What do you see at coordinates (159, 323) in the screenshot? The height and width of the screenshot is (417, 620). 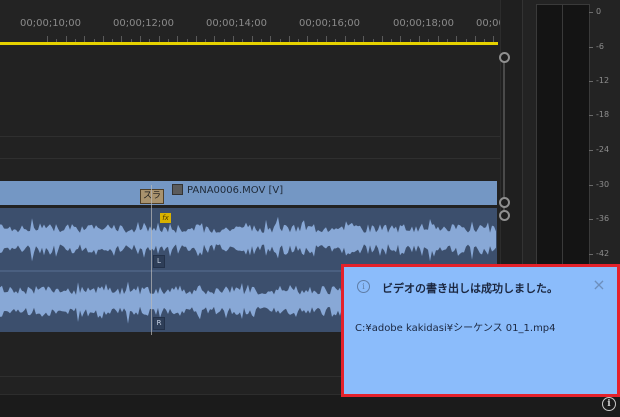 I see `channel-right-tag: R` at bounding box center [159, 323].